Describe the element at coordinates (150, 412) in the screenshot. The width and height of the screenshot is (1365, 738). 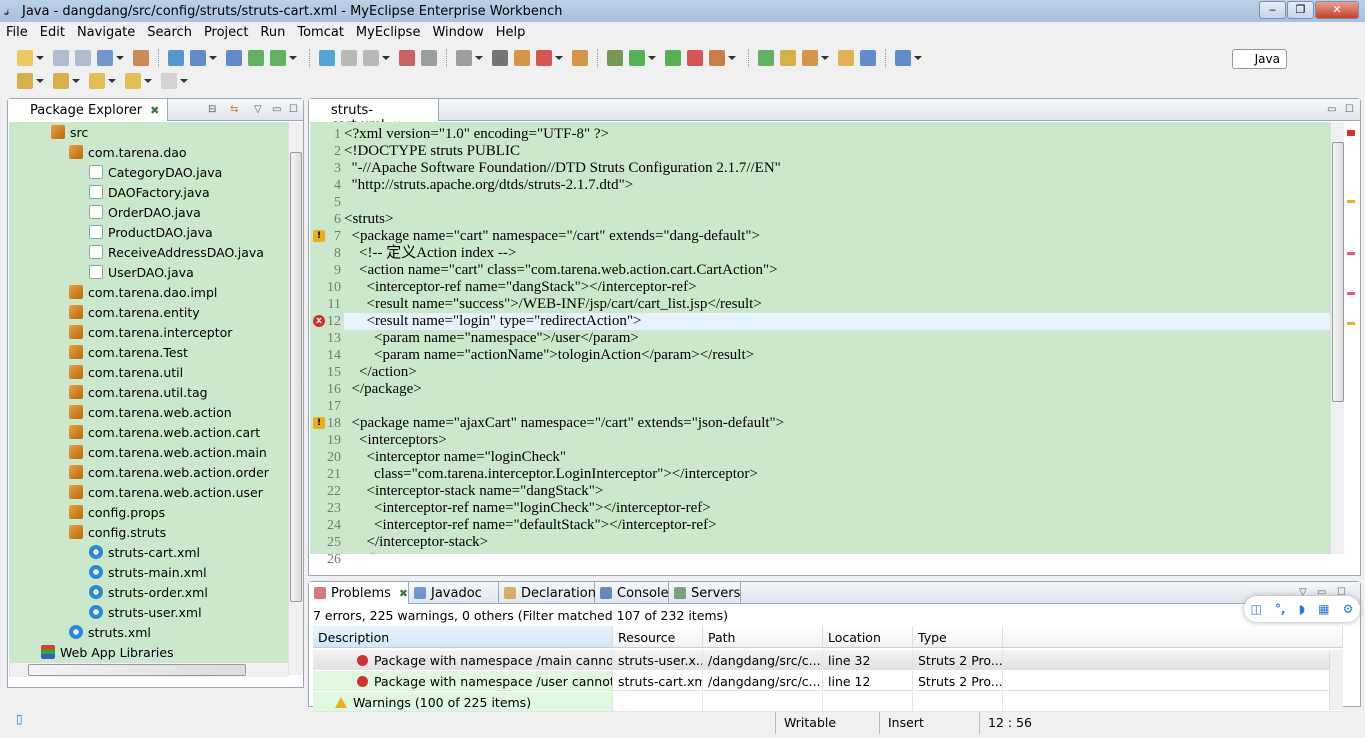
I see `tree-item: com.tarena.web.action` at that location.